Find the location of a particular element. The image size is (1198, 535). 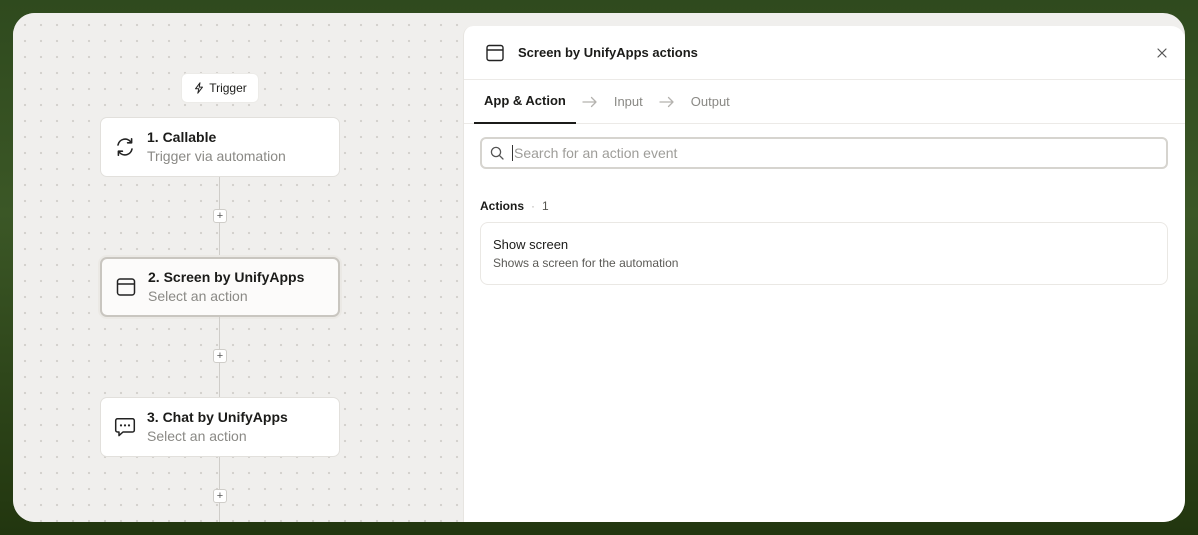

actions-count: 1 is located at coordinates (545, 206).